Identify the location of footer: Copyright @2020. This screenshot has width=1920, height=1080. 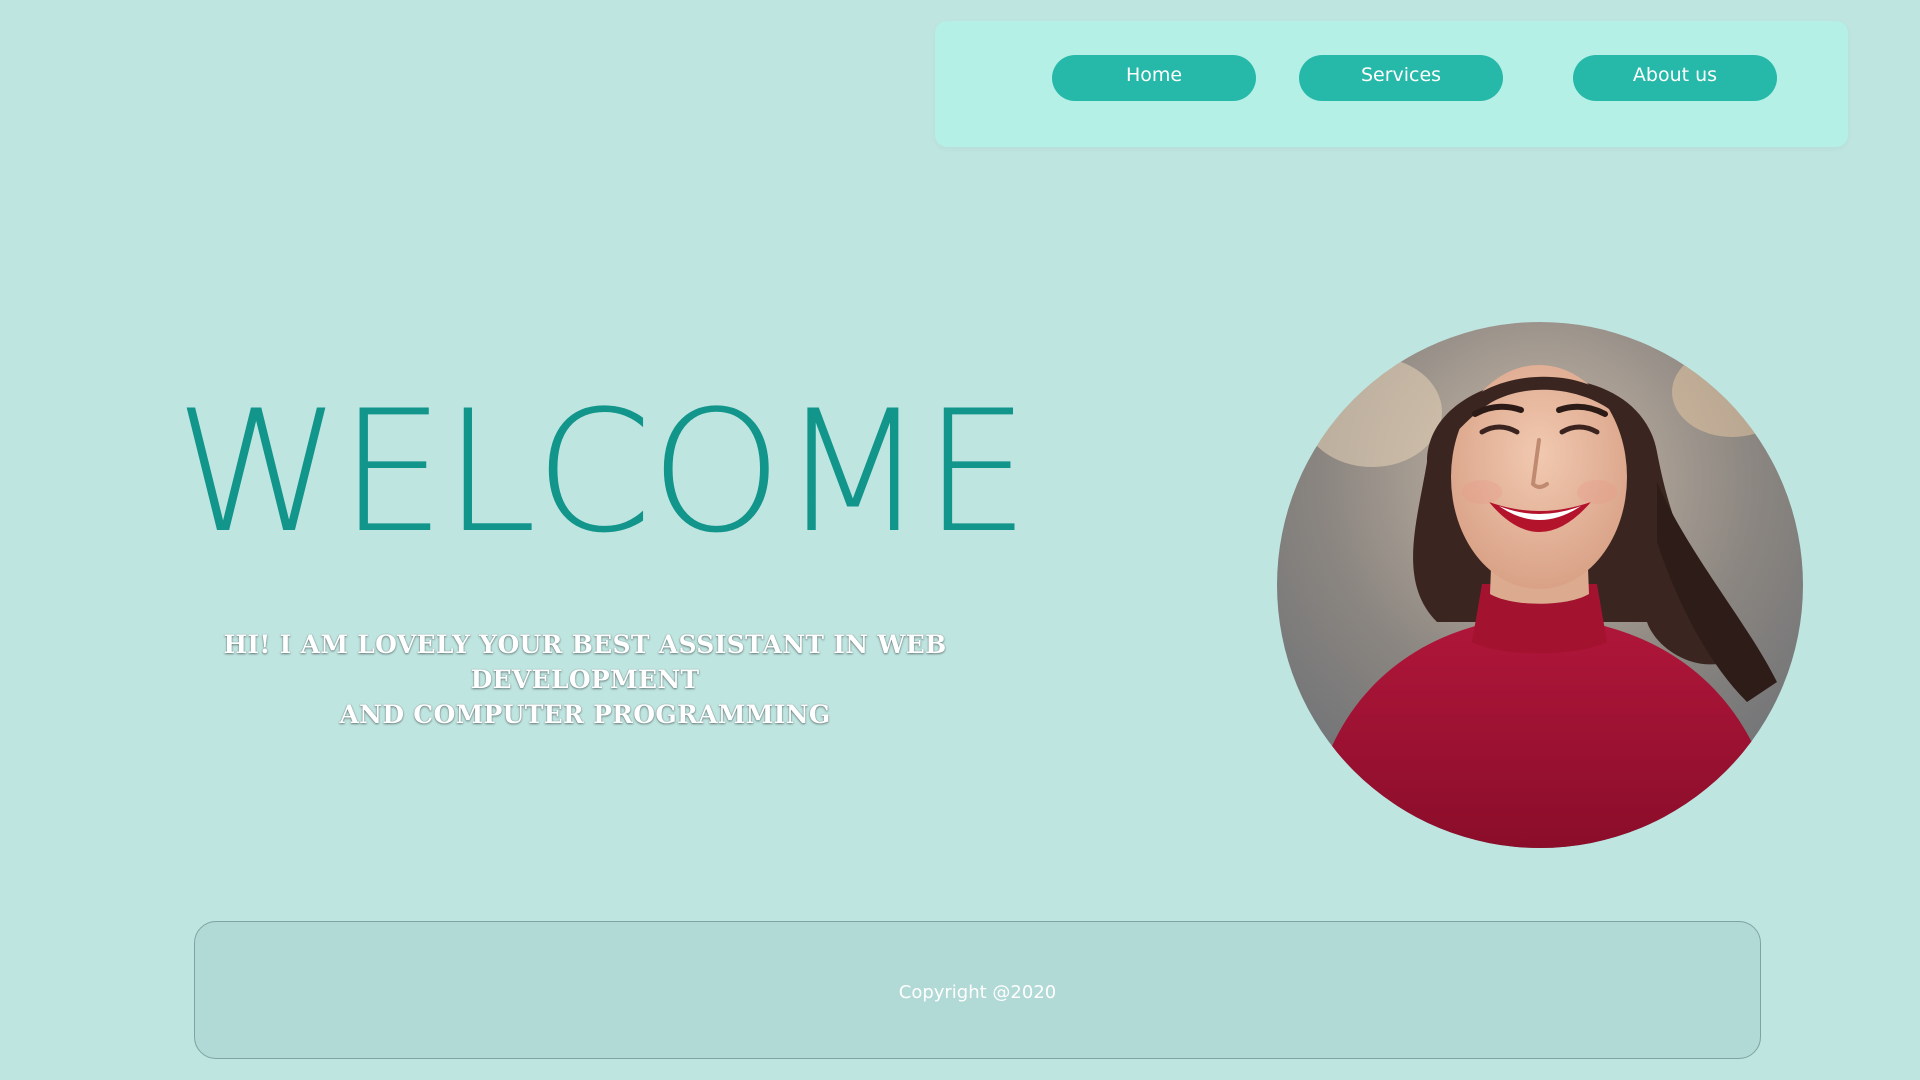
(977, 990).